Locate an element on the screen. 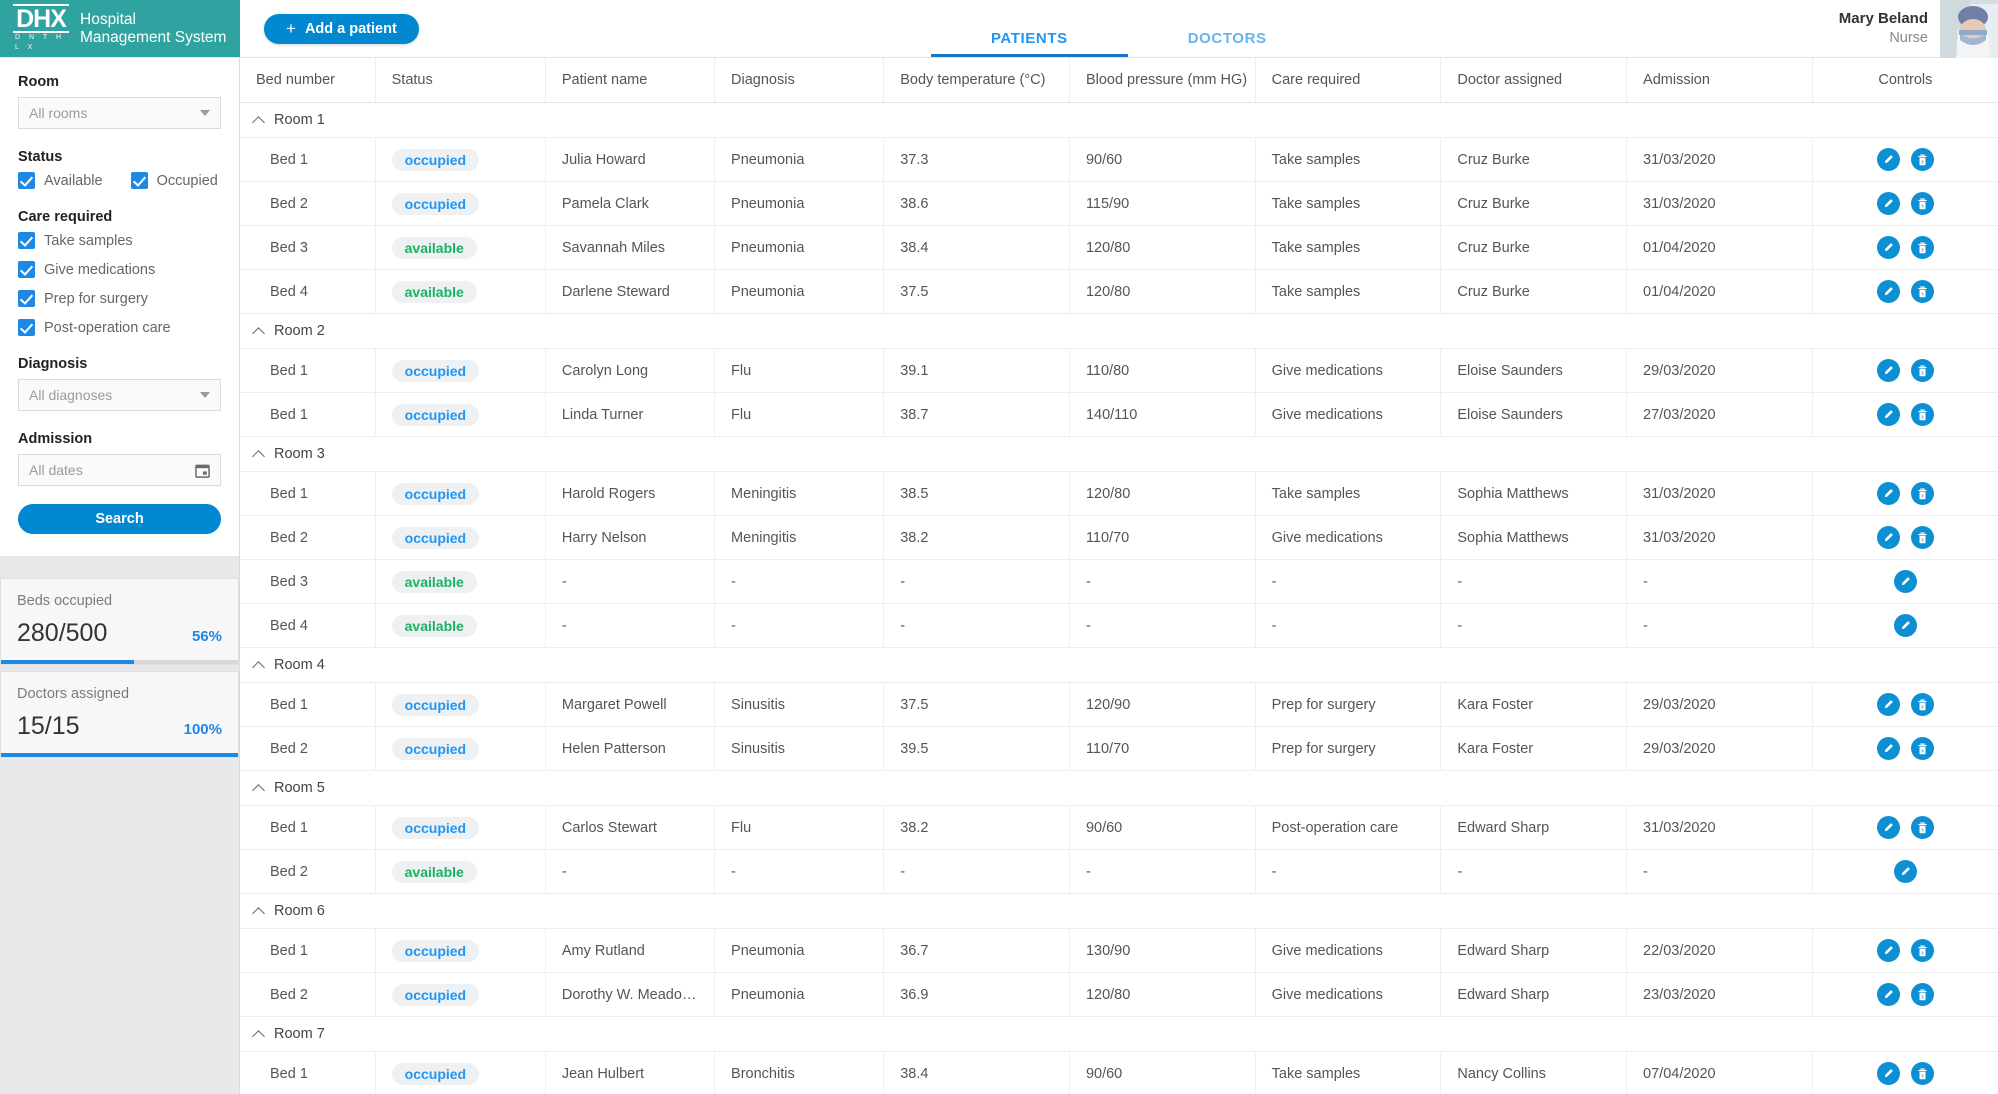  group-header-cell: Room 6 is located at coordinates (1119, 911).